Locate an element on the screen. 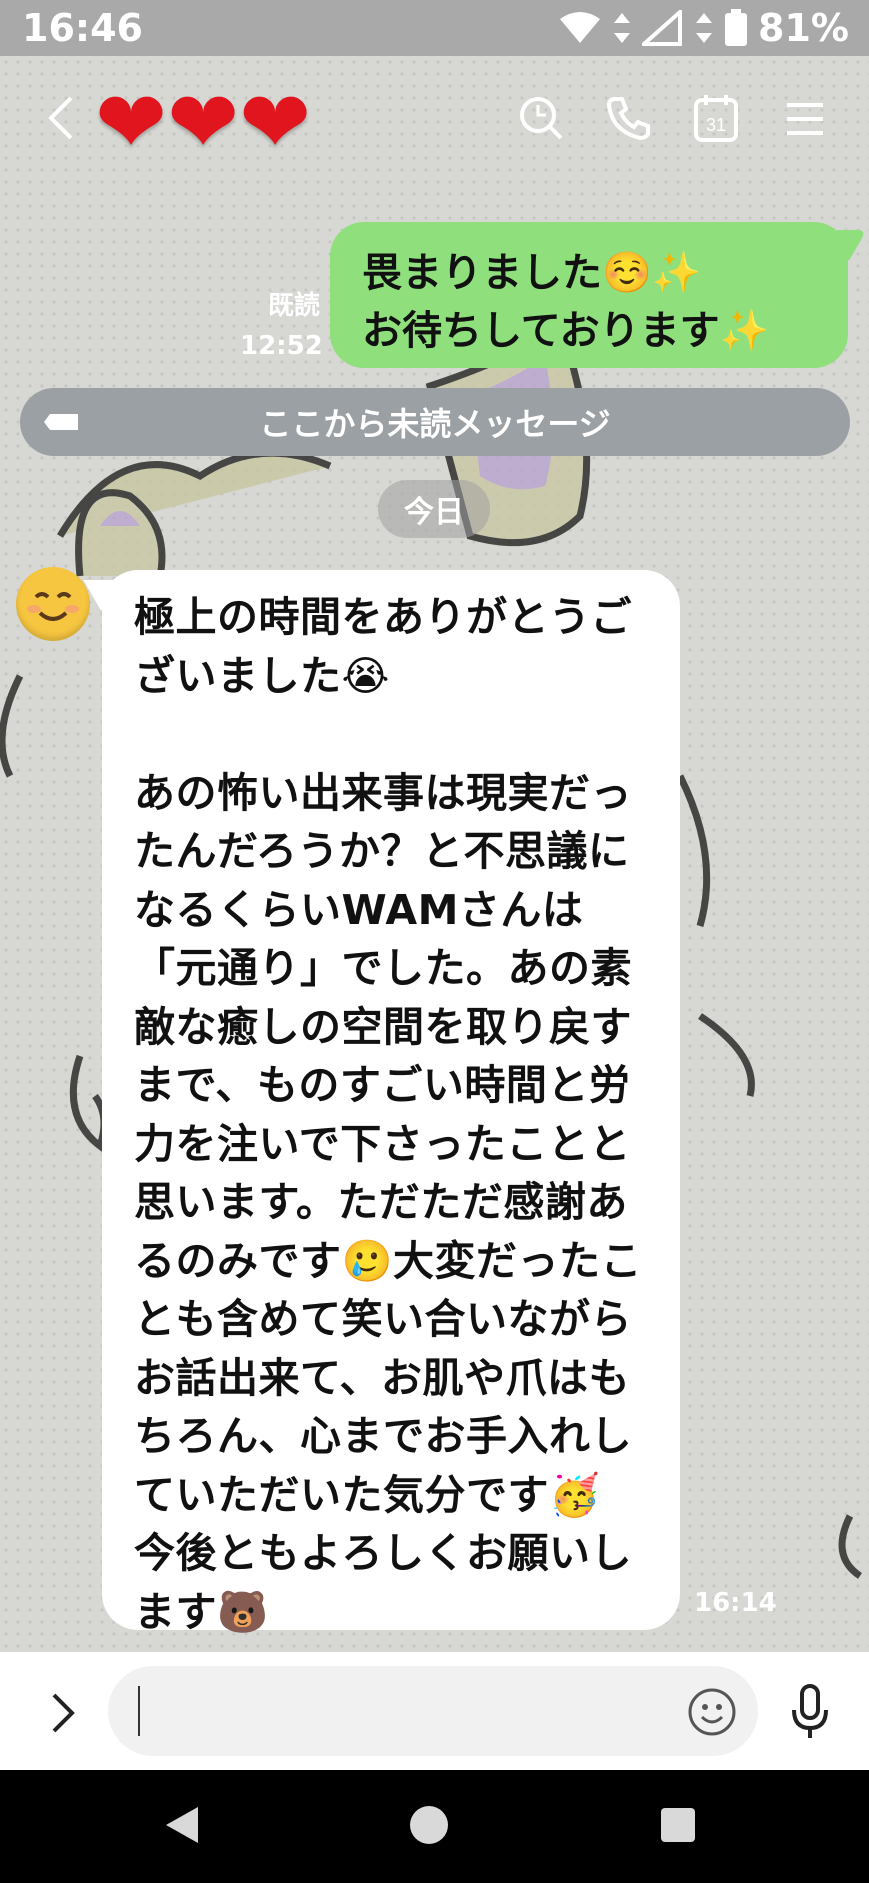 Image resolution: width=869 pixels, height=1883 pixels. expand-button is located at coordinates (62, 1713).